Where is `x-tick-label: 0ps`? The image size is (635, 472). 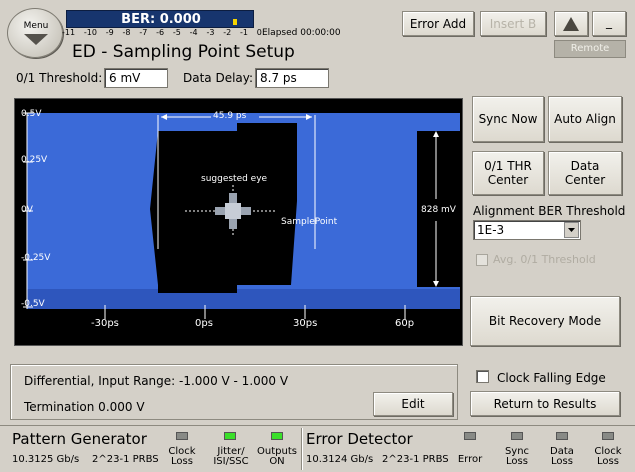
x-tick-label: 0ps is located at coordinates (204, 323).